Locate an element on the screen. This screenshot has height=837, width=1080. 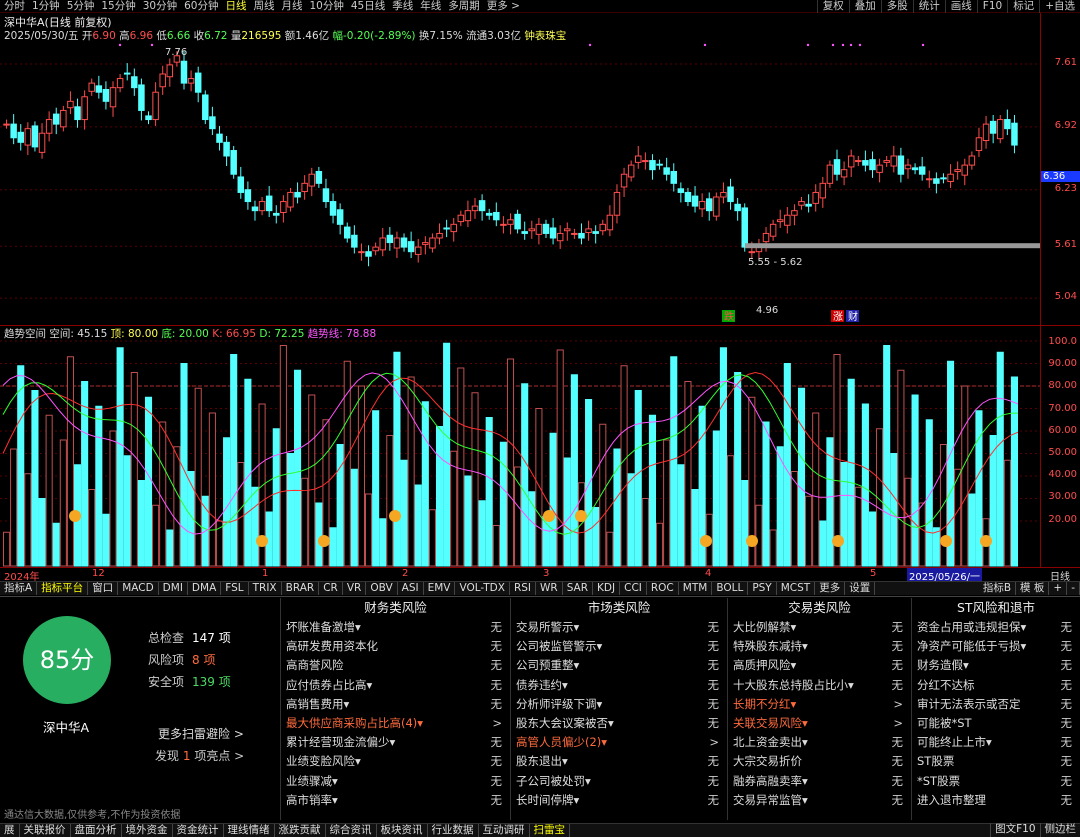
bottom-tab-10: 互动调研 is located at coordinates (504, 830).